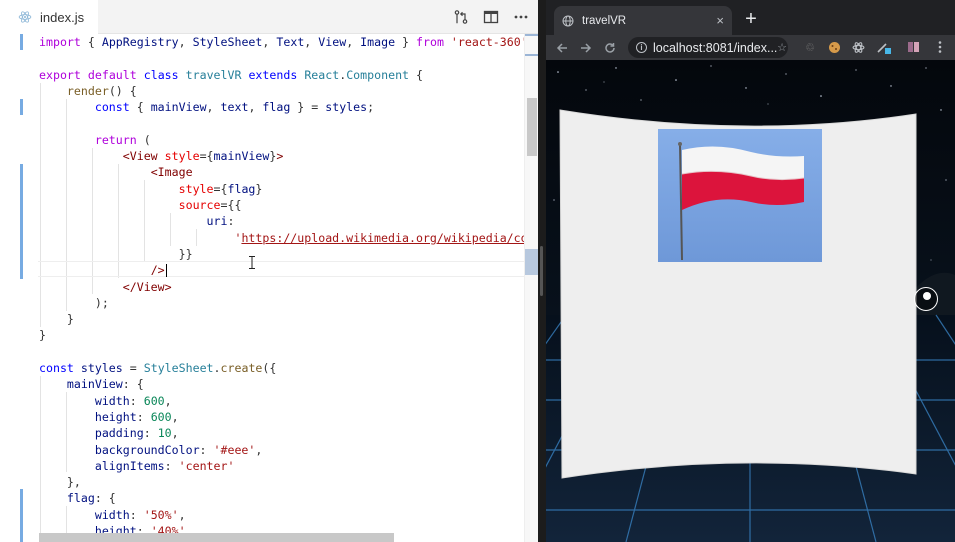 The image size is (955, 542). I want to click on code-line: </View>, so click(147, 286).